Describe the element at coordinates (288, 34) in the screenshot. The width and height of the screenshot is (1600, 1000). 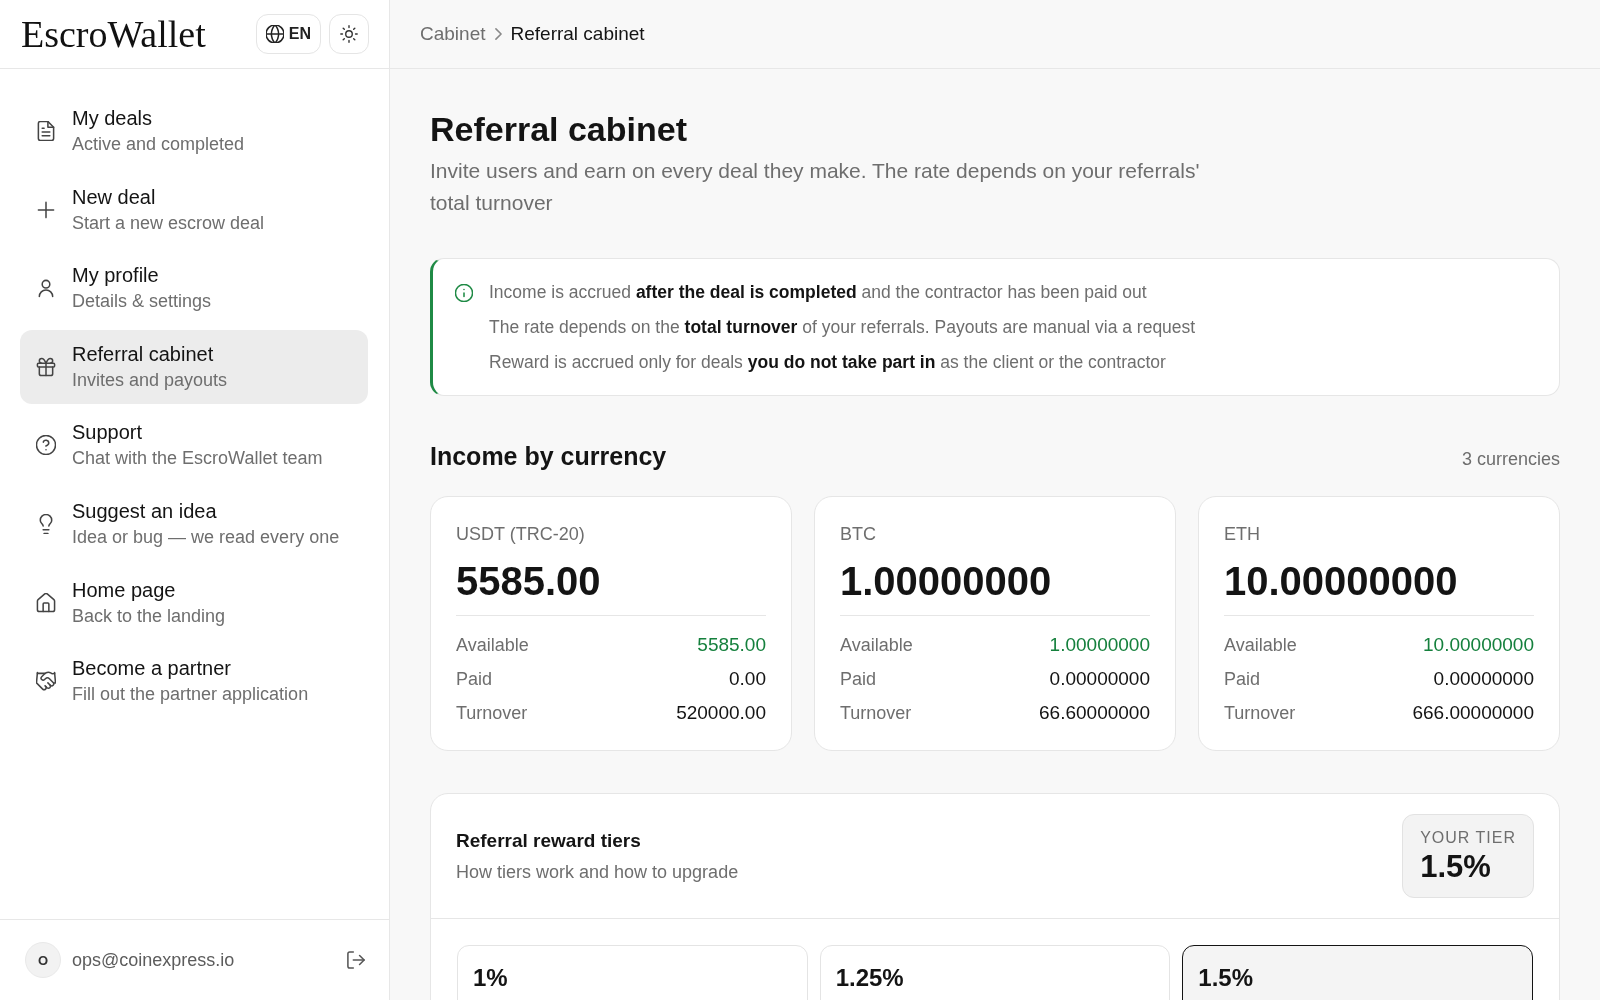
I see `language-button: EN` at that location.